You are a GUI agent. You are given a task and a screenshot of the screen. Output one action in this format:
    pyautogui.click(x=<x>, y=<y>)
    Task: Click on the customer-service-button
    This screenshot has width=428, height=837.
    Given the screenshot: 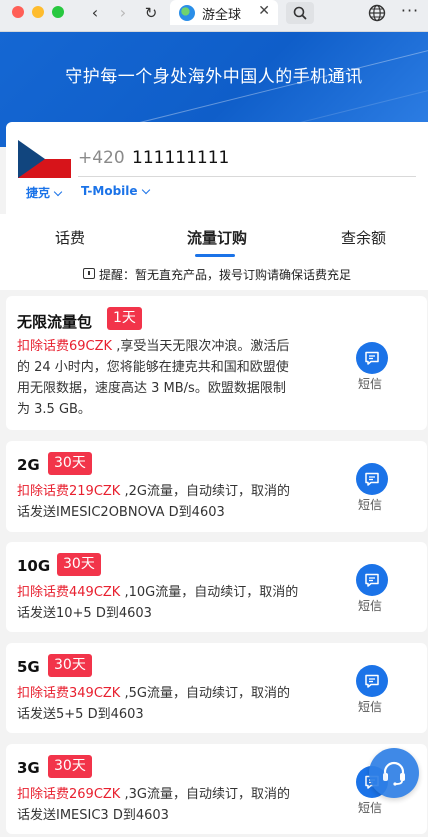 What is the action you would take?
    pyautogui.click(x=394, y=773)
    